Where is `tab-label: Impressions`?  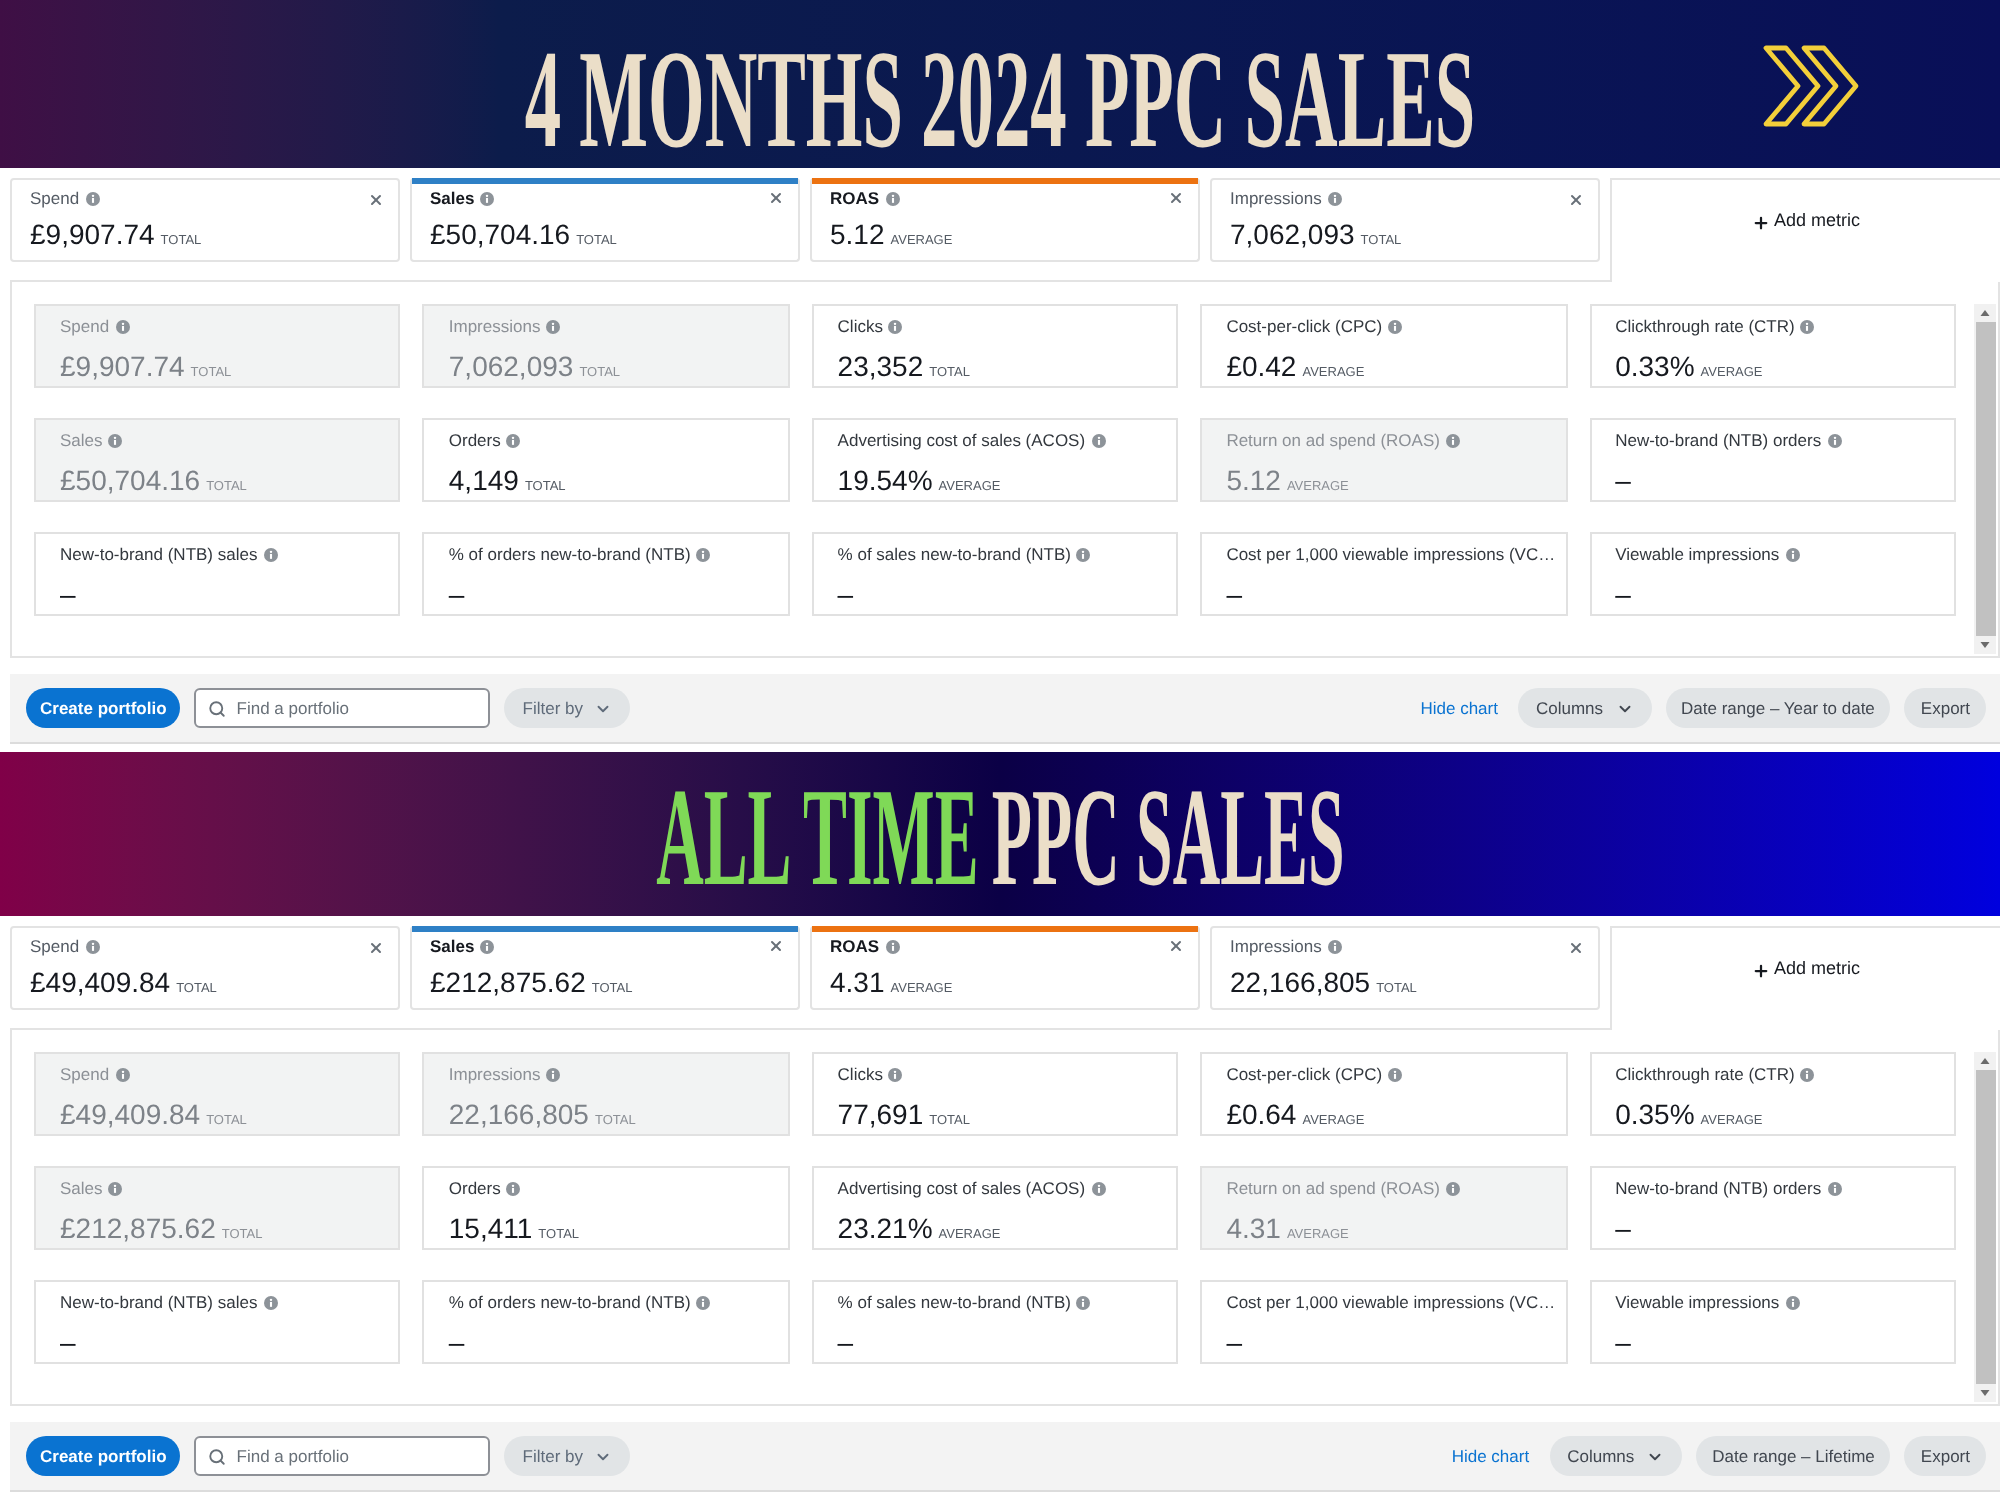 tab-label: Impressions is located at coordinates (1276, 199).